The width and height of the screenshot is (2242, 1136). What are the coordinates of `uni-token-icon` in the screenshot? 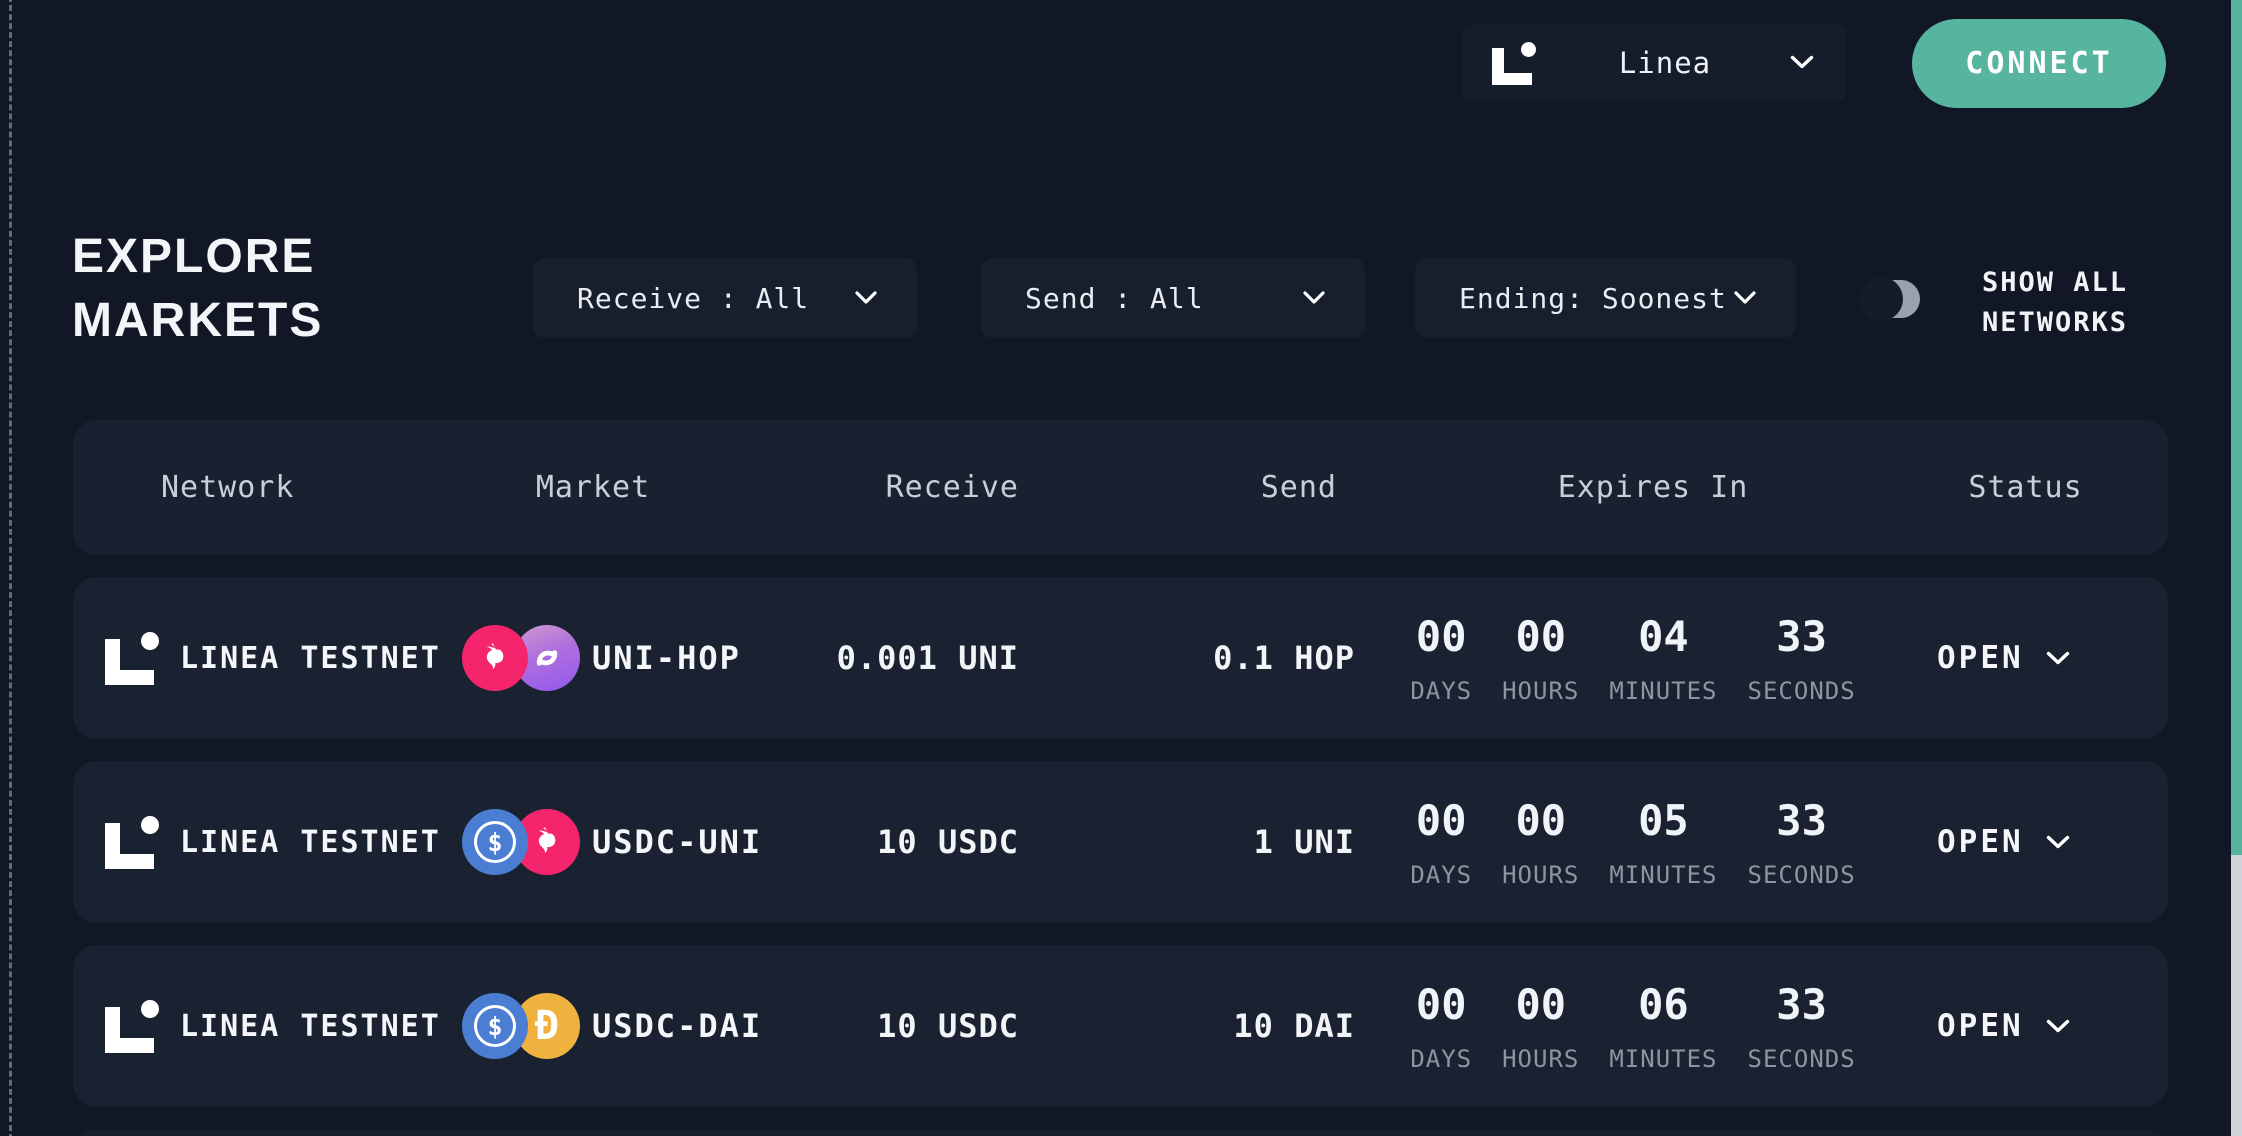 It's located at (495, 658).